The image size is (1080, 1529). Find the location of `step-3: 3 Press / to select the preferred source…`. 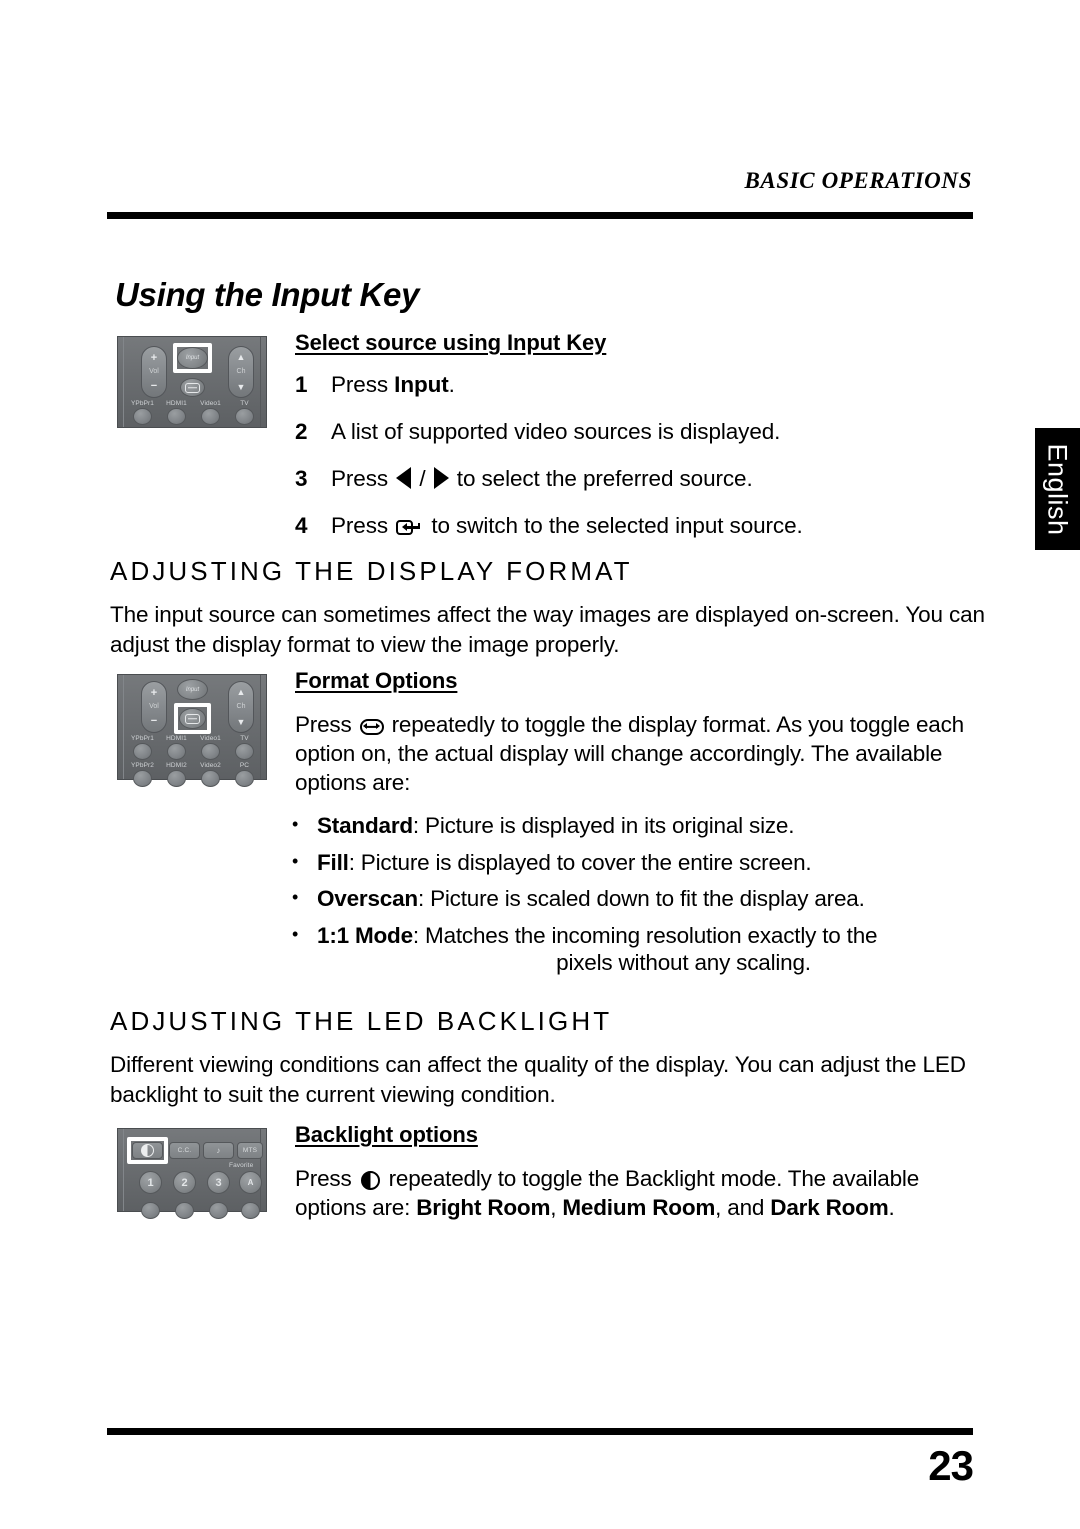

step-3: 3 Press / to select the preferred source… is located at coordinates (640, 479).